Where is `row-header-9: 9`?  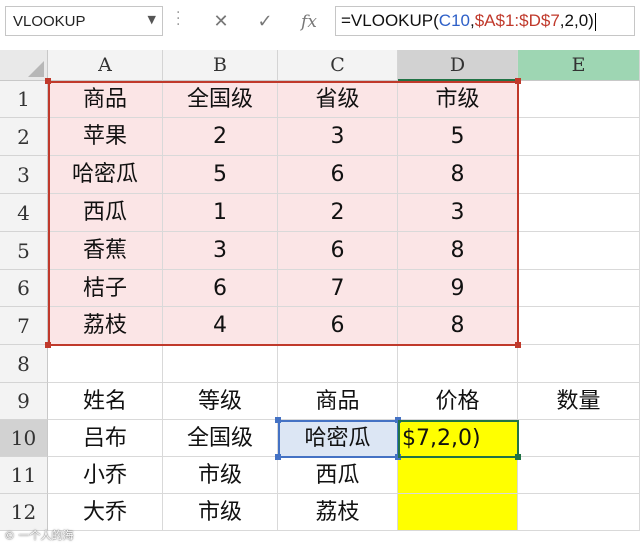 row-header-9: 9 is located at coordinates (24, 401).